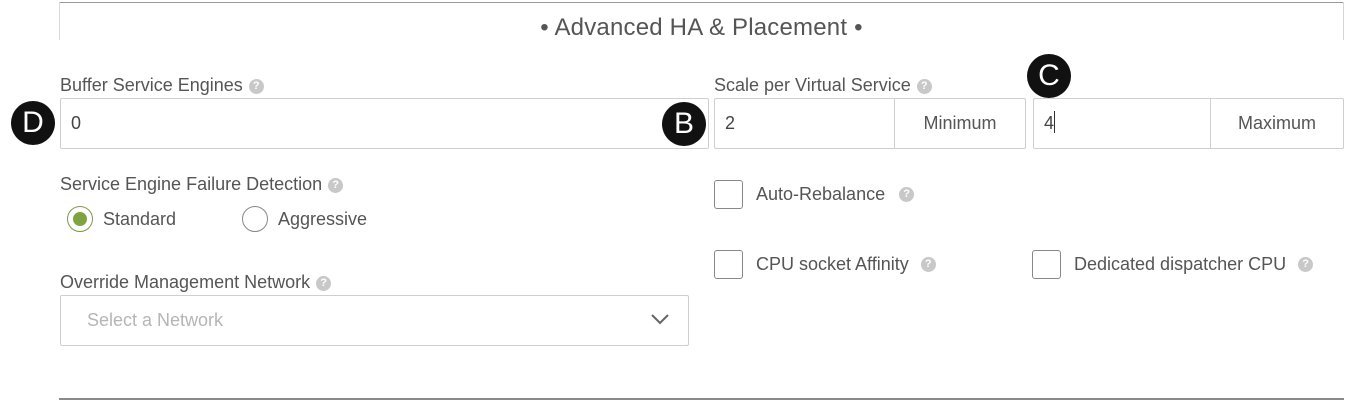 Image resolution: width=1349 pixels, height=405 pixels. I want to click on radio-aggressive-circle, so click(255, 219).